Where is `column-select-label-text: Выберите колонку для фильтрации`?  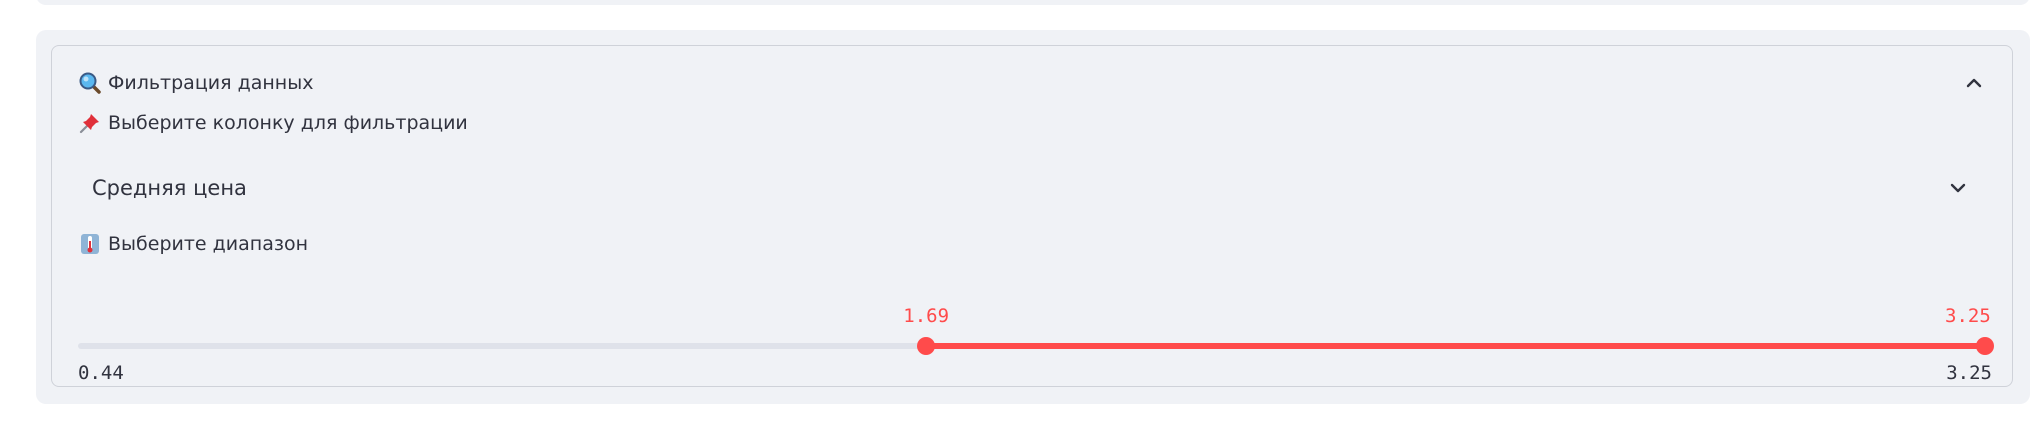 column-select-label-text: Выберите колонку для фильтрации is located at coordinates (288, 123).